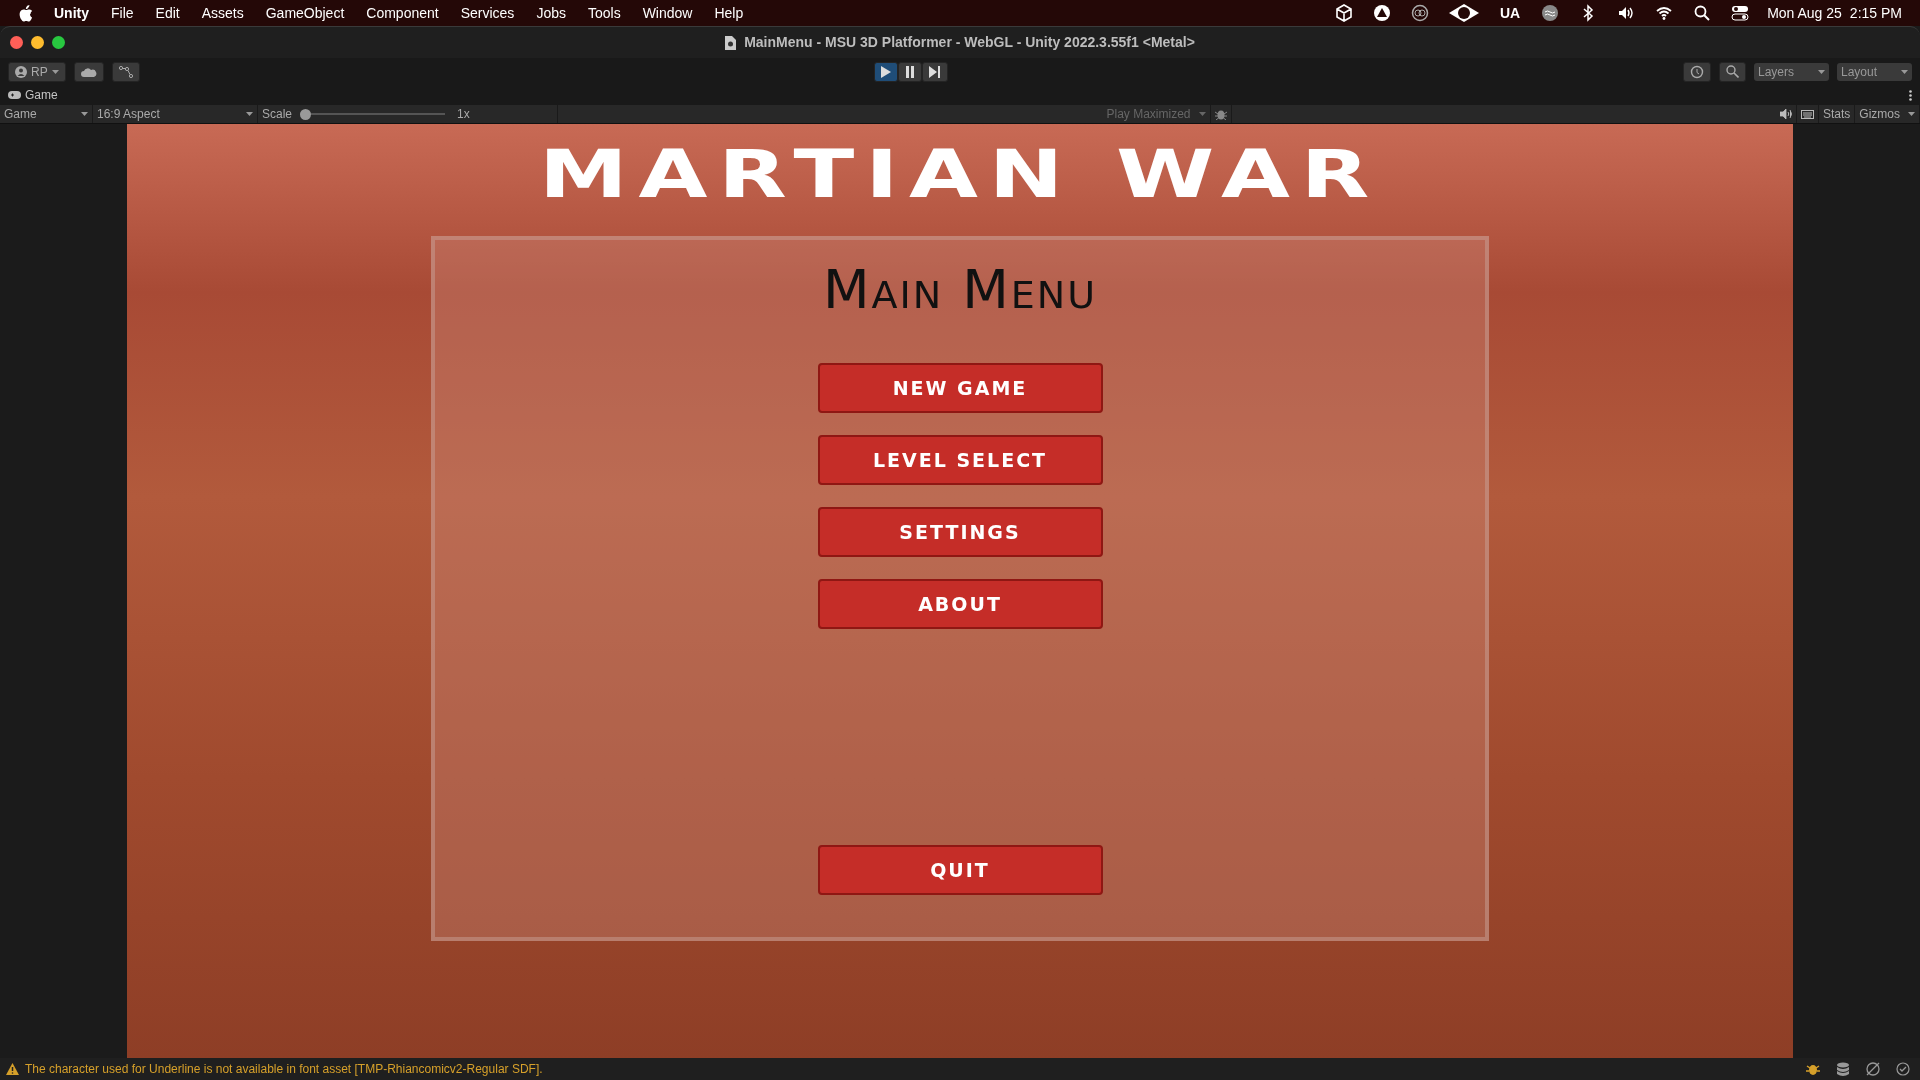 This screenshot has width=1920, height=1080. What do you see at coordinates (1875, 13) in the screenshot?
I see `menu-clock: 2:15 PM` at bounding box center [1875, 13].